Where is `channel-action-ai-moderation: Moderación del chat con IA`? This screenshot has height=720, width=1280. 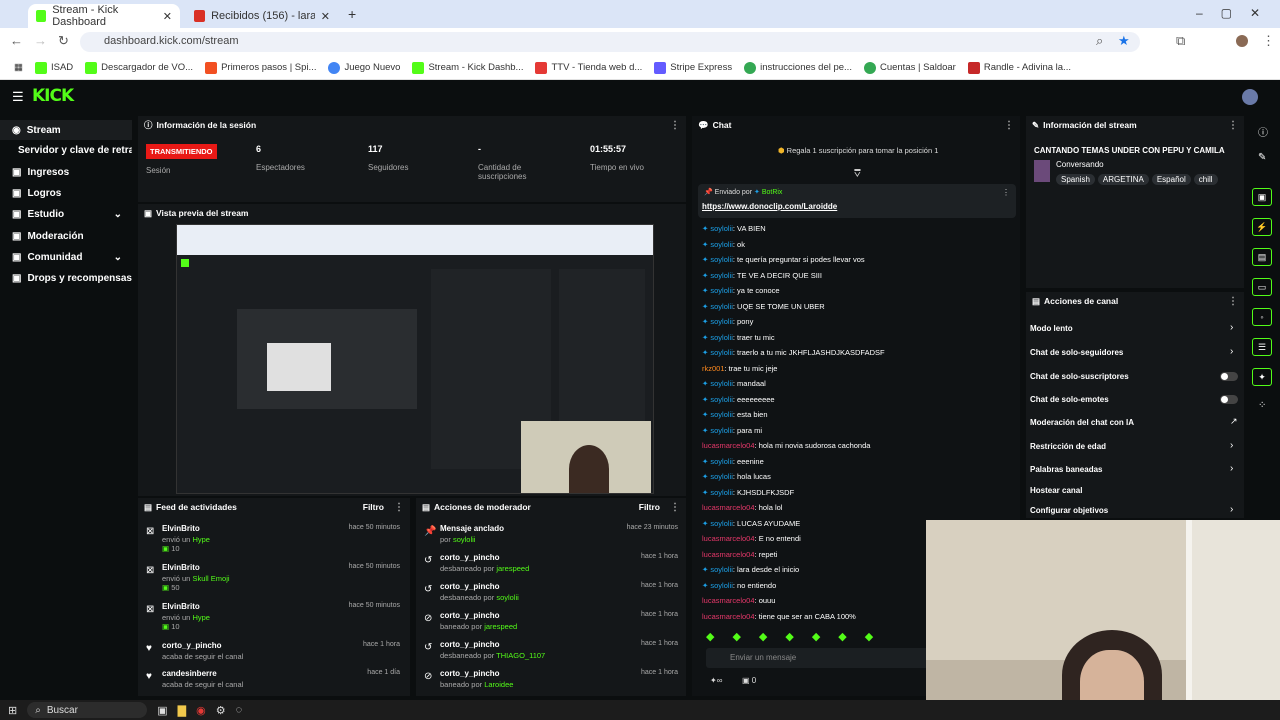
channel-action-ai-moderation: Moderación del chat con IA is located at coordinates (1082, 422).